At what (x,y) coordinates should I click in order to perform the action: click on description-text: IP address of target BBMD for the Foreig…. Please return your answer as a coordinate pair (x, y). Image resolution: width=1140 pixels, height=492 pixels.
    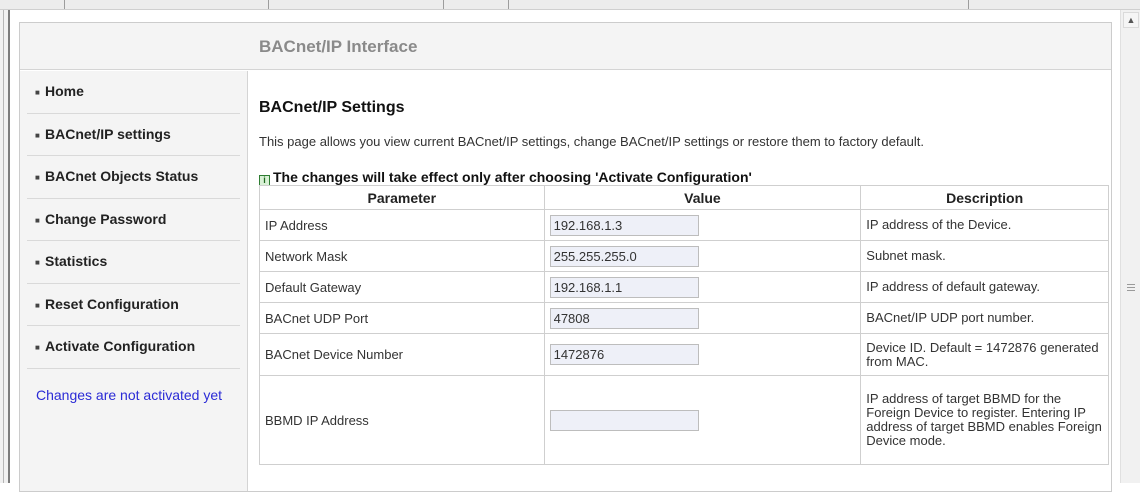
    Looking at the image, I should click on (984, 420).